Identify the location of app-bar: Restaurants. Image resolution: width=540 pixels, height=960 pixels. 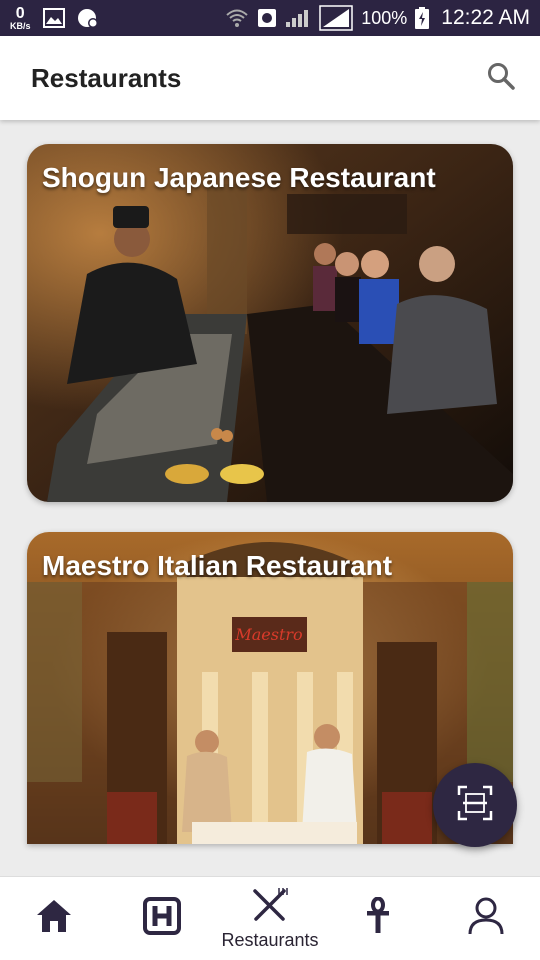
(270, 78).